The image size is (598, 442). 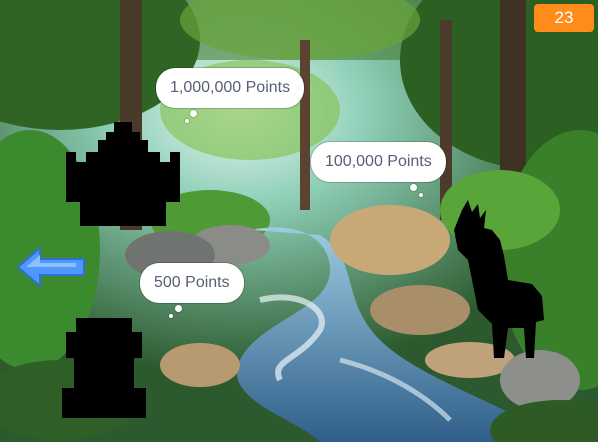 What do you see at coordinates (496, 279) in the screenshot?
I see `deer-silhouette` at bounding box center [496, 279].